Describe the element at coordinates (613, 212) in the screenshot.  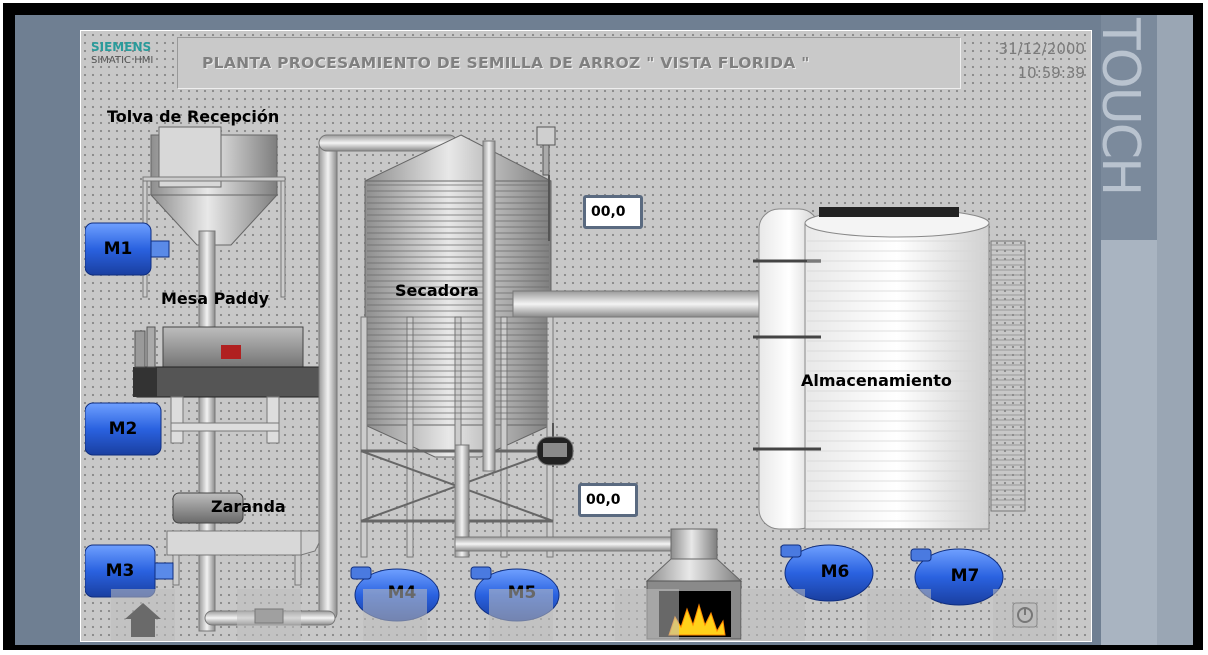
I see `temperature-io-field: 00,0` at that location.